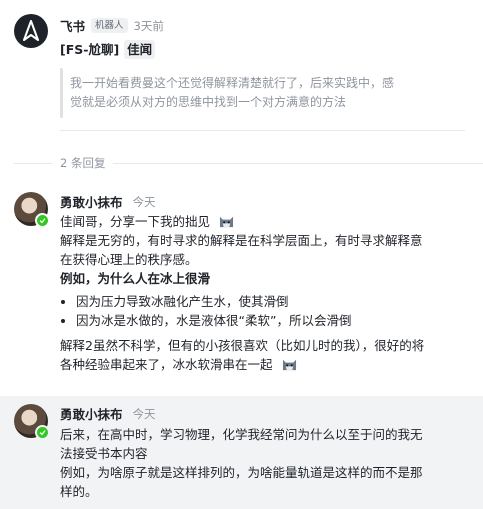 The width and height of the screenshot is (483, 509). I want to click on reply-line: 在获得心理上的秩序感。, so click(129, 259).